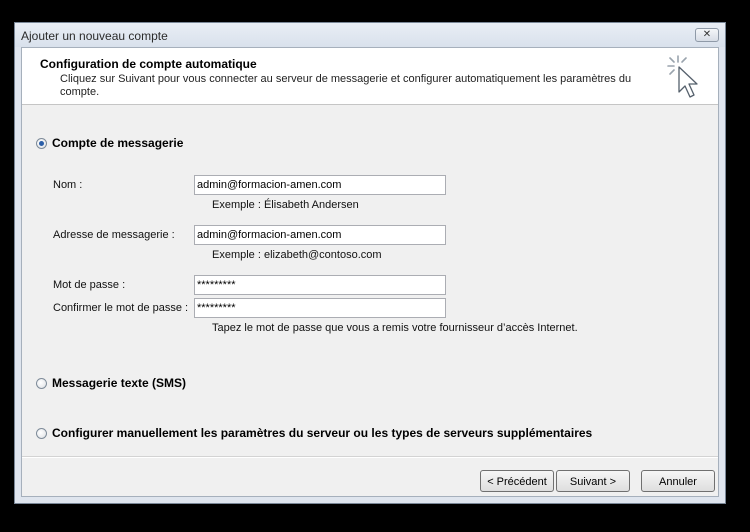  Describe the element at coordinates (517, 481) in the screenshot. I see `back-button: < Précédent` at that location.